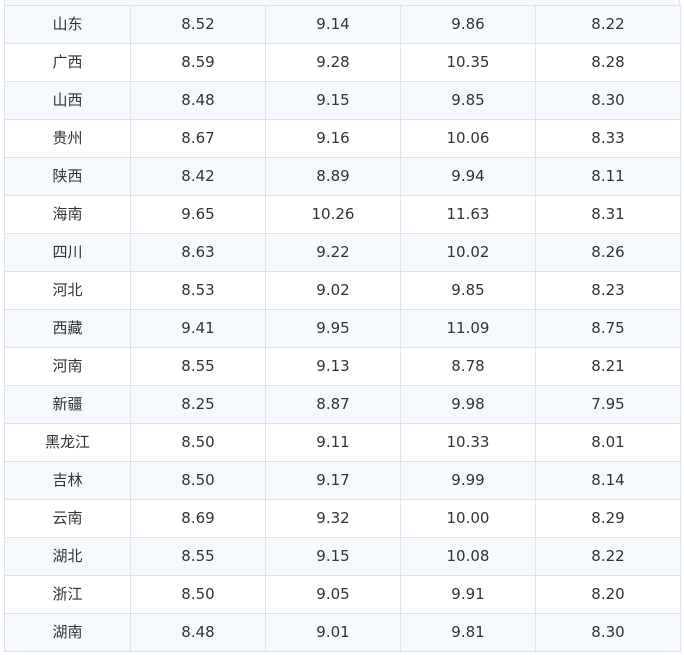 This screenshot has width=684, height=655. I want to click on value-cell-2: 9.16, so click(333, 138).